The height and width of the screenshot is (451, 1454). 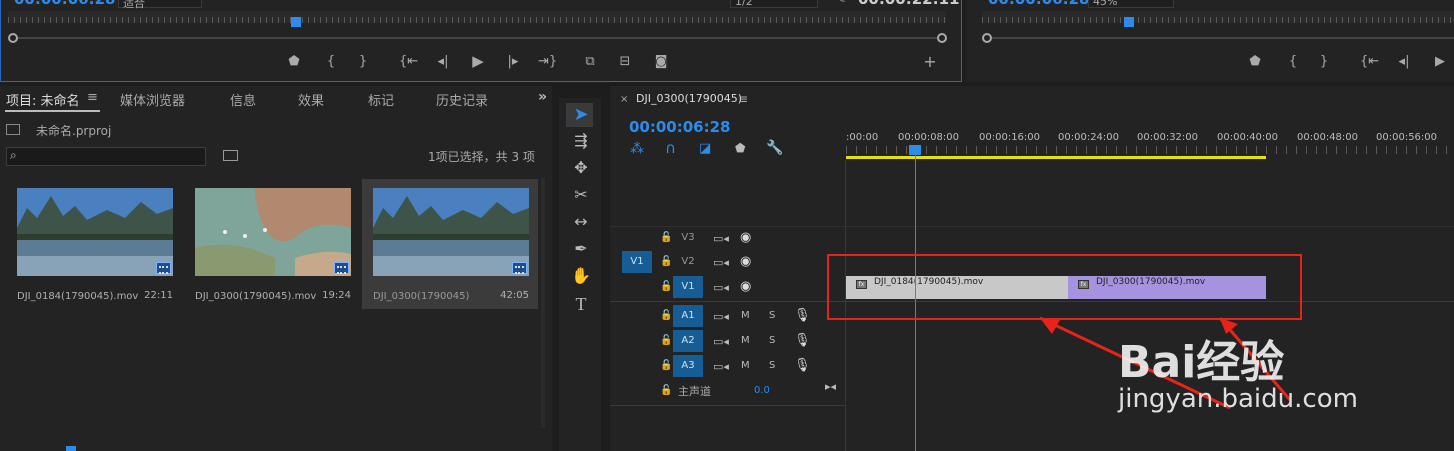 I want to click on go-to-in-icon: {⇤, so click(x=408, y=62).